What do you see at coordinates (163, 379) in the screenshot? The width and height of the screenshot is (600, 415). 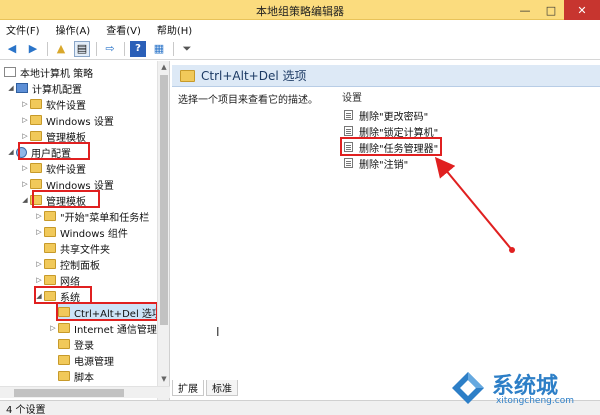 I see `scroll-down-icon: ▼` at bounding box center [163, 379].